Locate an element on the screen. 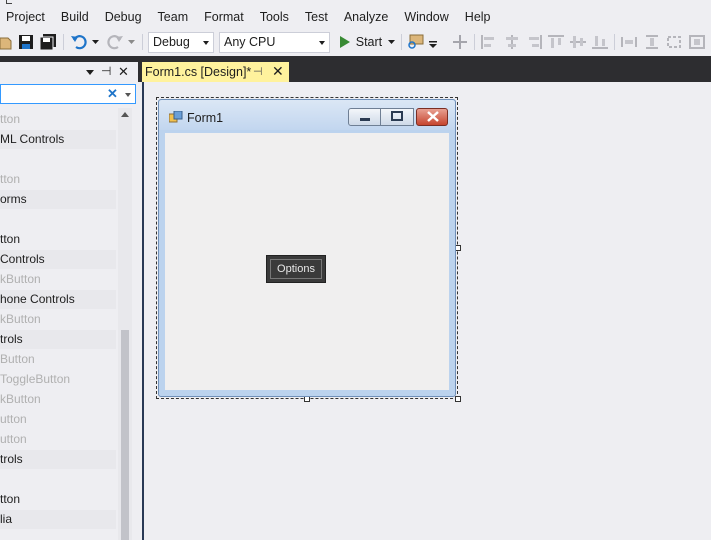 The width and height of the screenshot is (711, 540). align-rights-icon is located at coordinates (534, 42).